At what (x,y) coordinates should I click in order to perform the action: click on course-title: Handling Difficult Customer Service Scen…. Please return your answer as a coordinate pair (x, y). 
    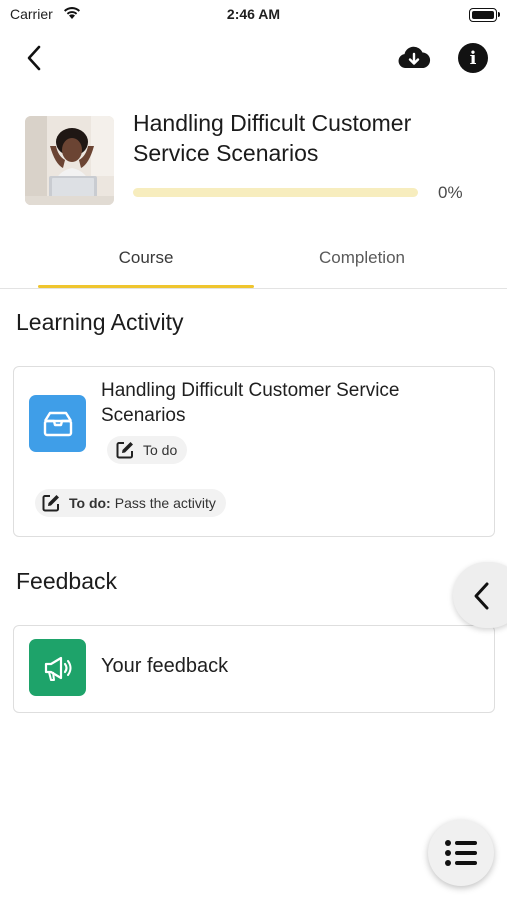
    Looking at the image, I should click on (272, 138).